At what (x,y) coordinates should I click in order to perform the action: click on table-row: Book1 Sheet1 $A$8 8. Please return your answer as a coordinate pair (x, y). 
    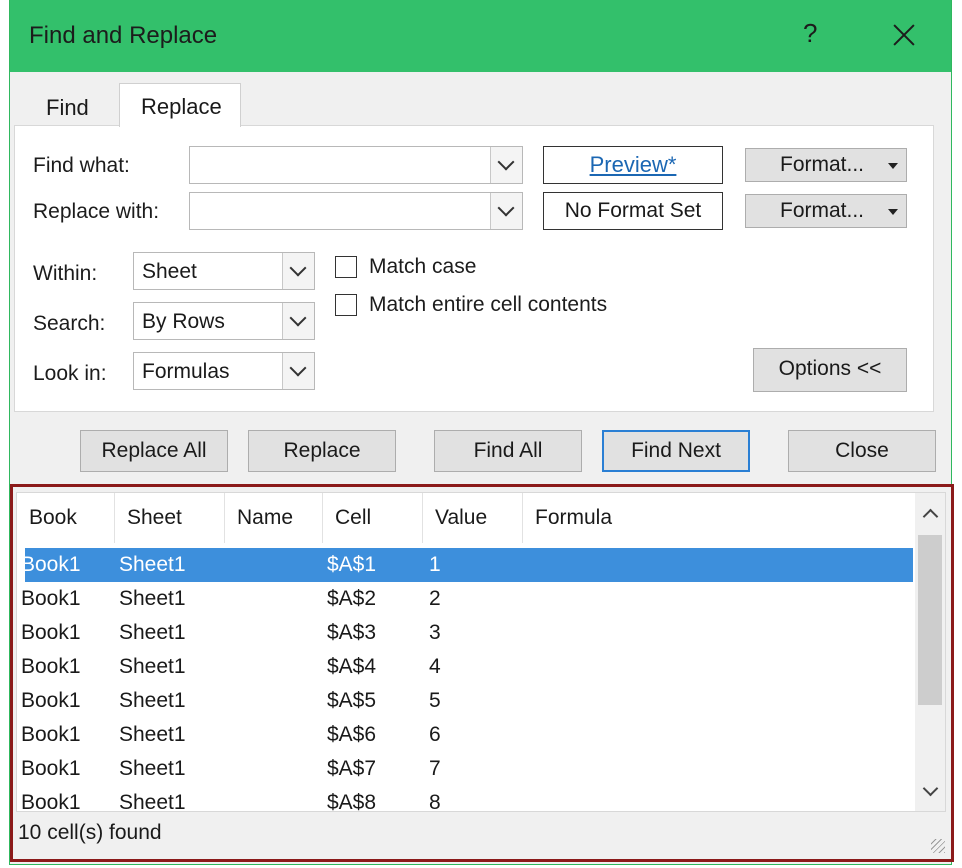
    Looking at the image, I should click on (467, 799).